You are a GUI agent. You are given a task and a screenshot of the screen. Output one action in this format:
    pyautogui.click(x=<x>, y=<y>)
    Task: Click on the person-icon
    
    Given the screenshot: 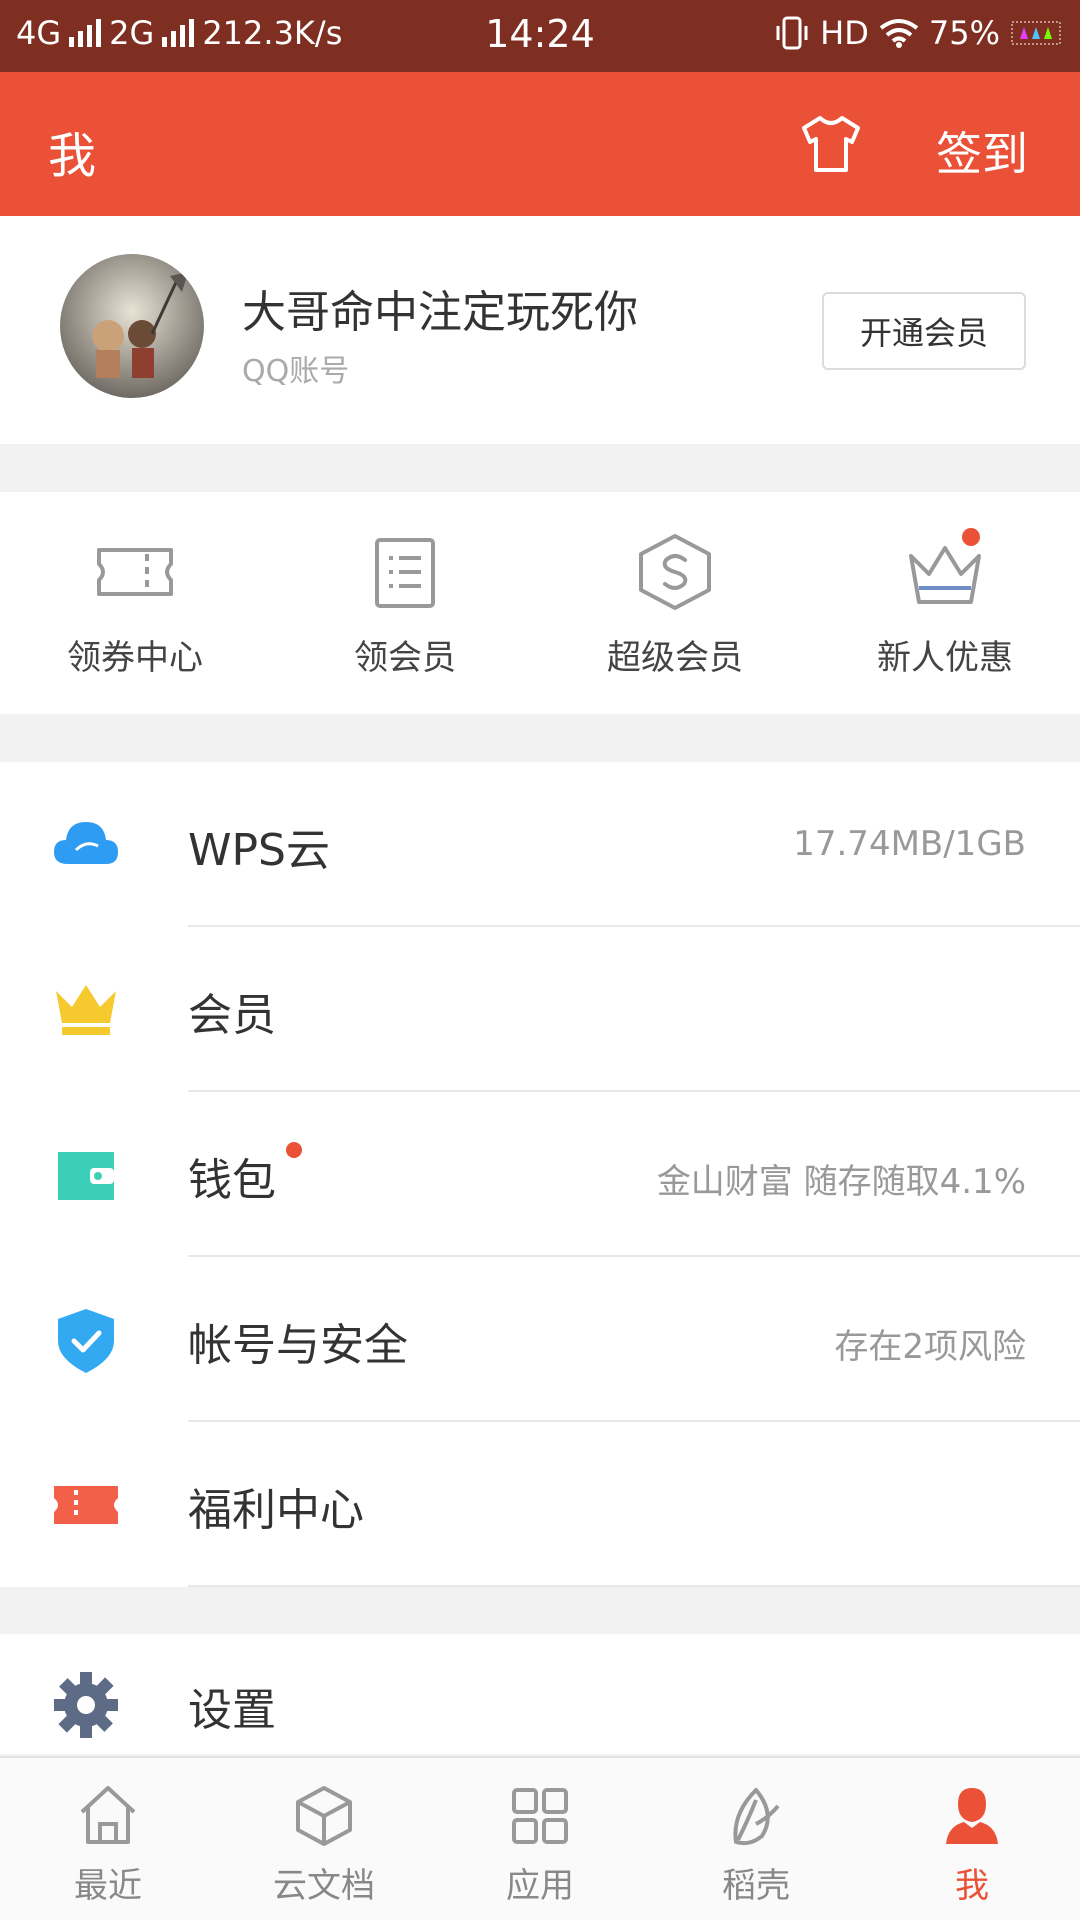 What is the action you would take?
    pyautogui.click(x=972, y=1816)
    